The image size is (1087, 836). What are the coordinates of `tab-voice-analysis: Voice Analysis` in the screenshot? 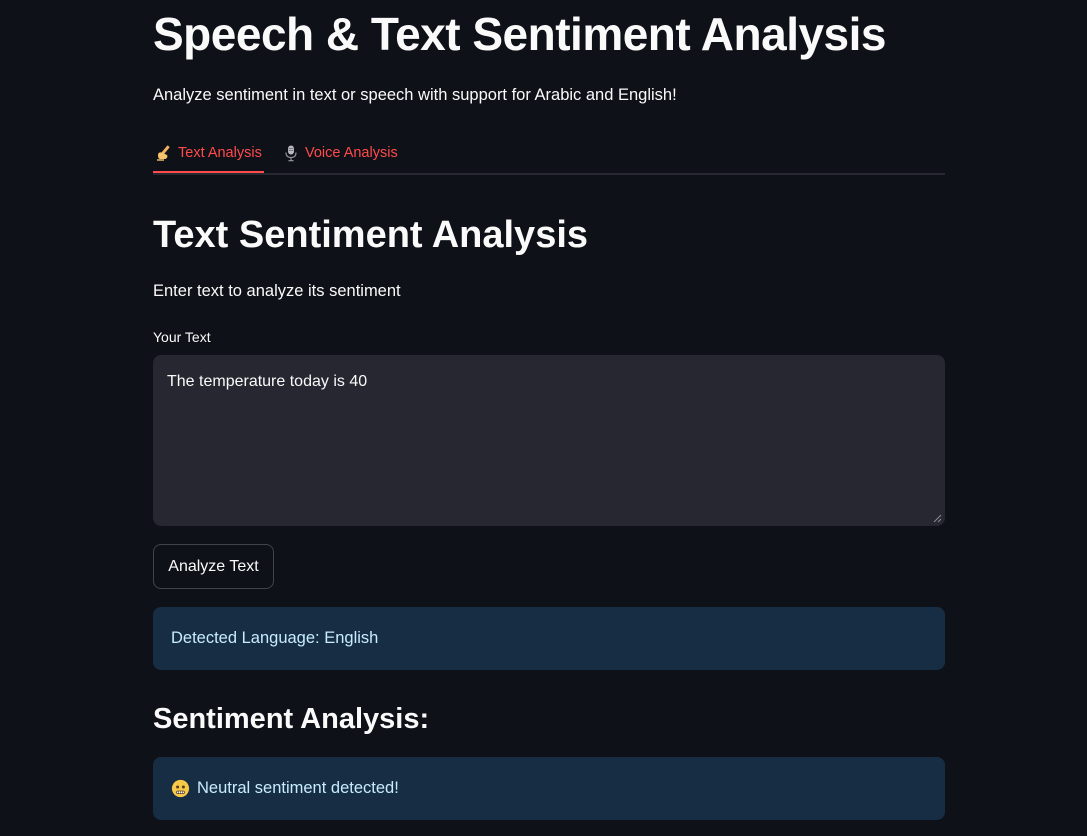 It's located at (340, 153).